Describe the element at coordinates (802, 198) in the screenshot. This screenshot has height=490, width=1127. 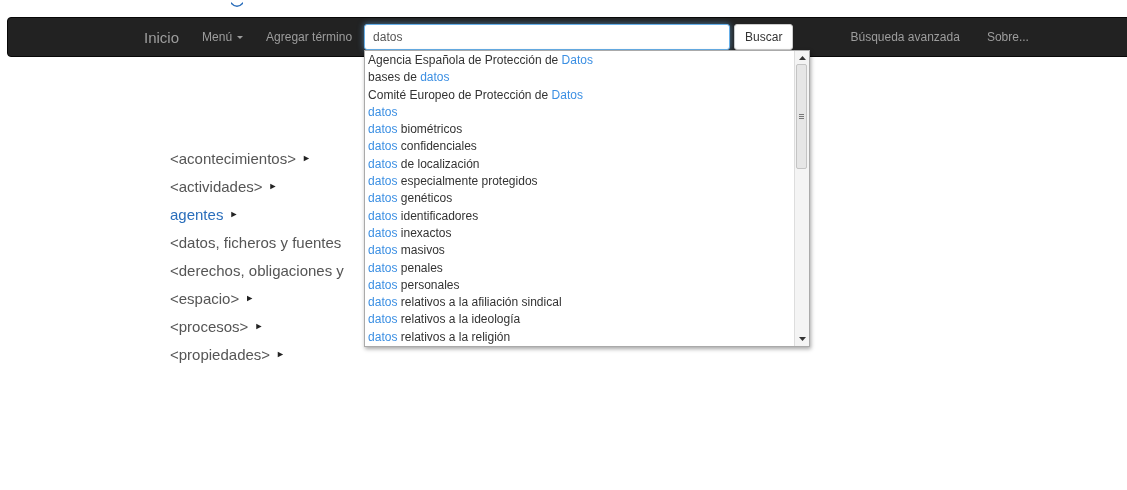
I see `scrollbar` at that location.